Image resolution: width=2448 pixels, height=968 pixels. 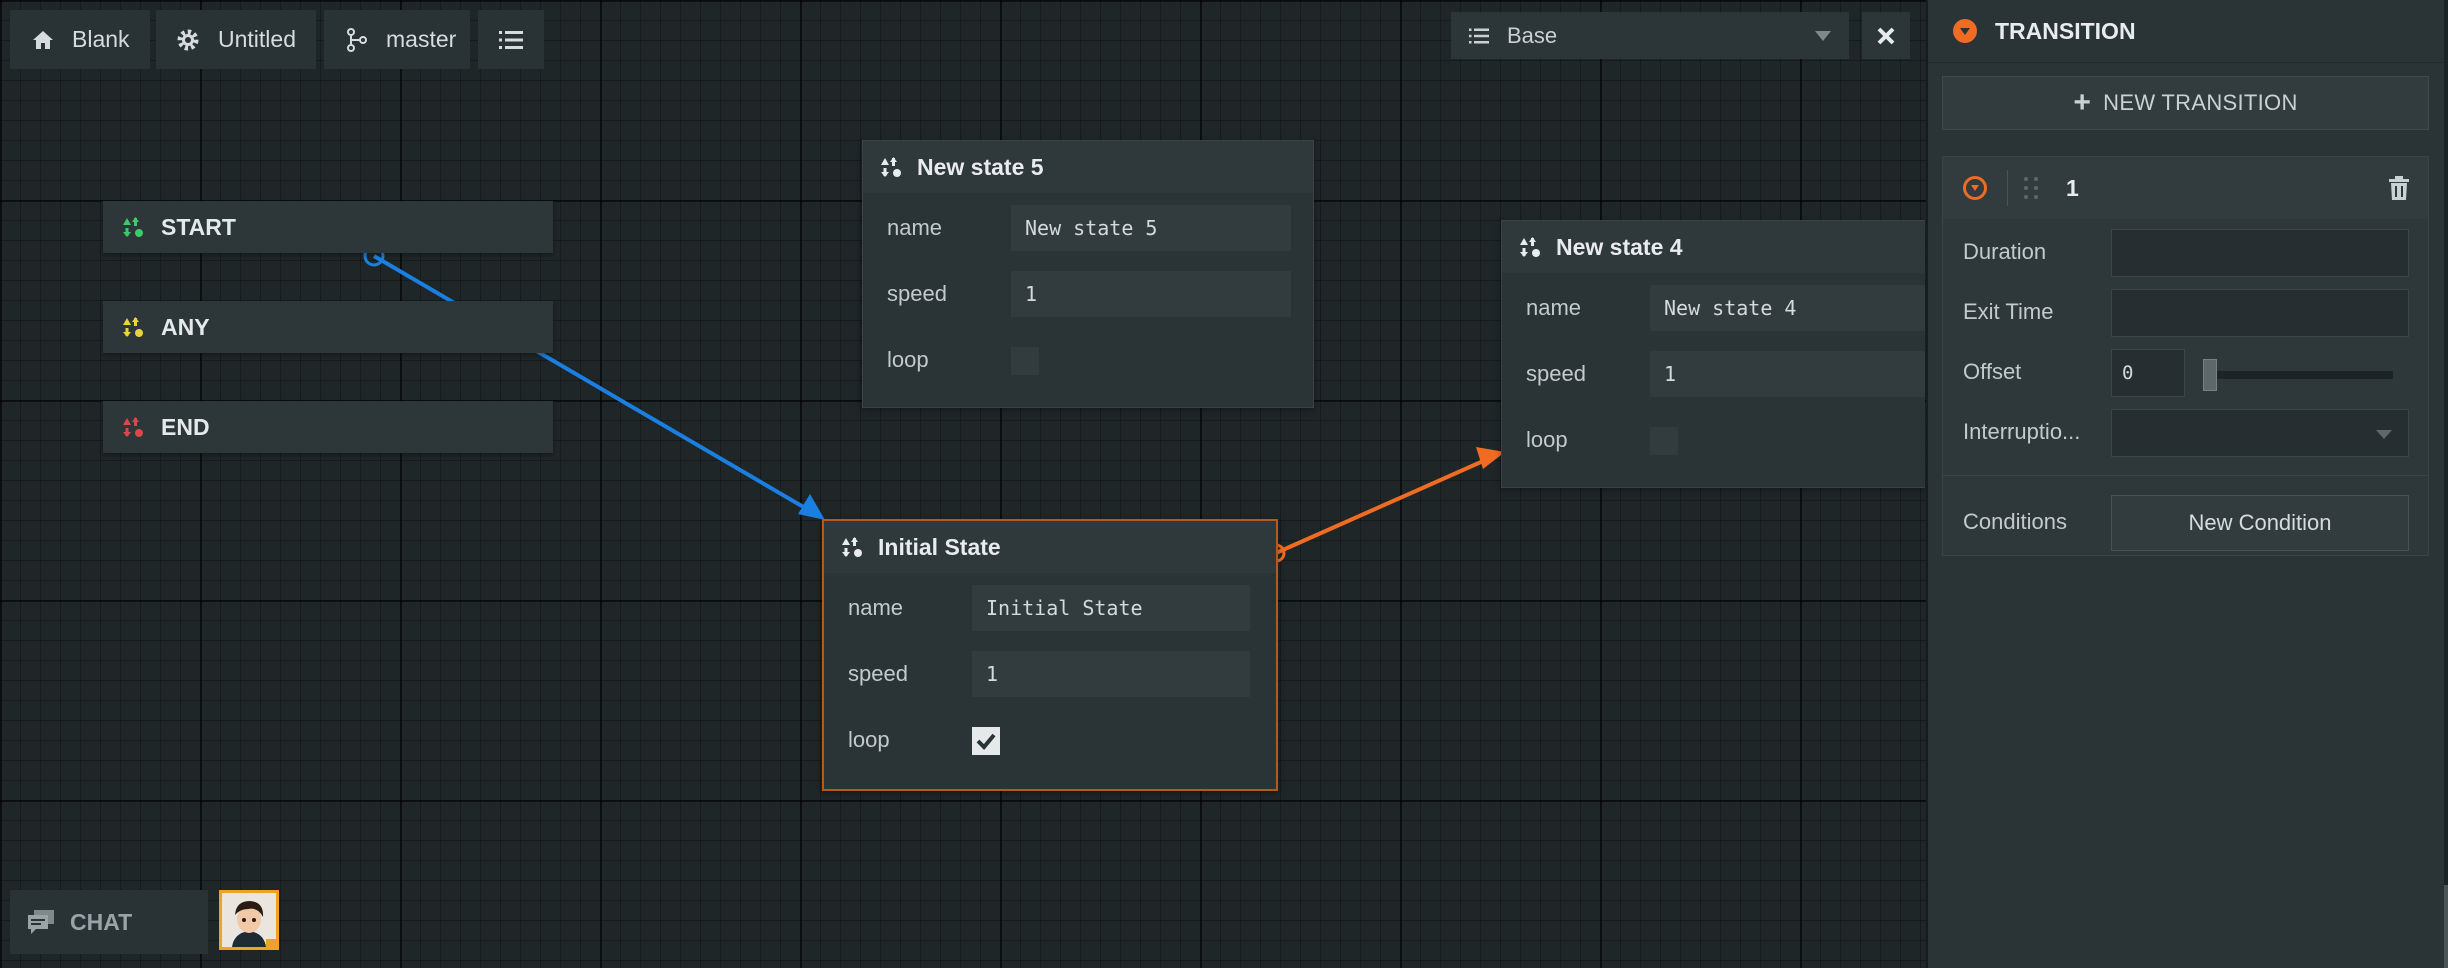 What do you see at coordinates (2008, 311) in the screenshot?
I see `exit-time-label: Exit Time` at bounding box center [2008, 311].